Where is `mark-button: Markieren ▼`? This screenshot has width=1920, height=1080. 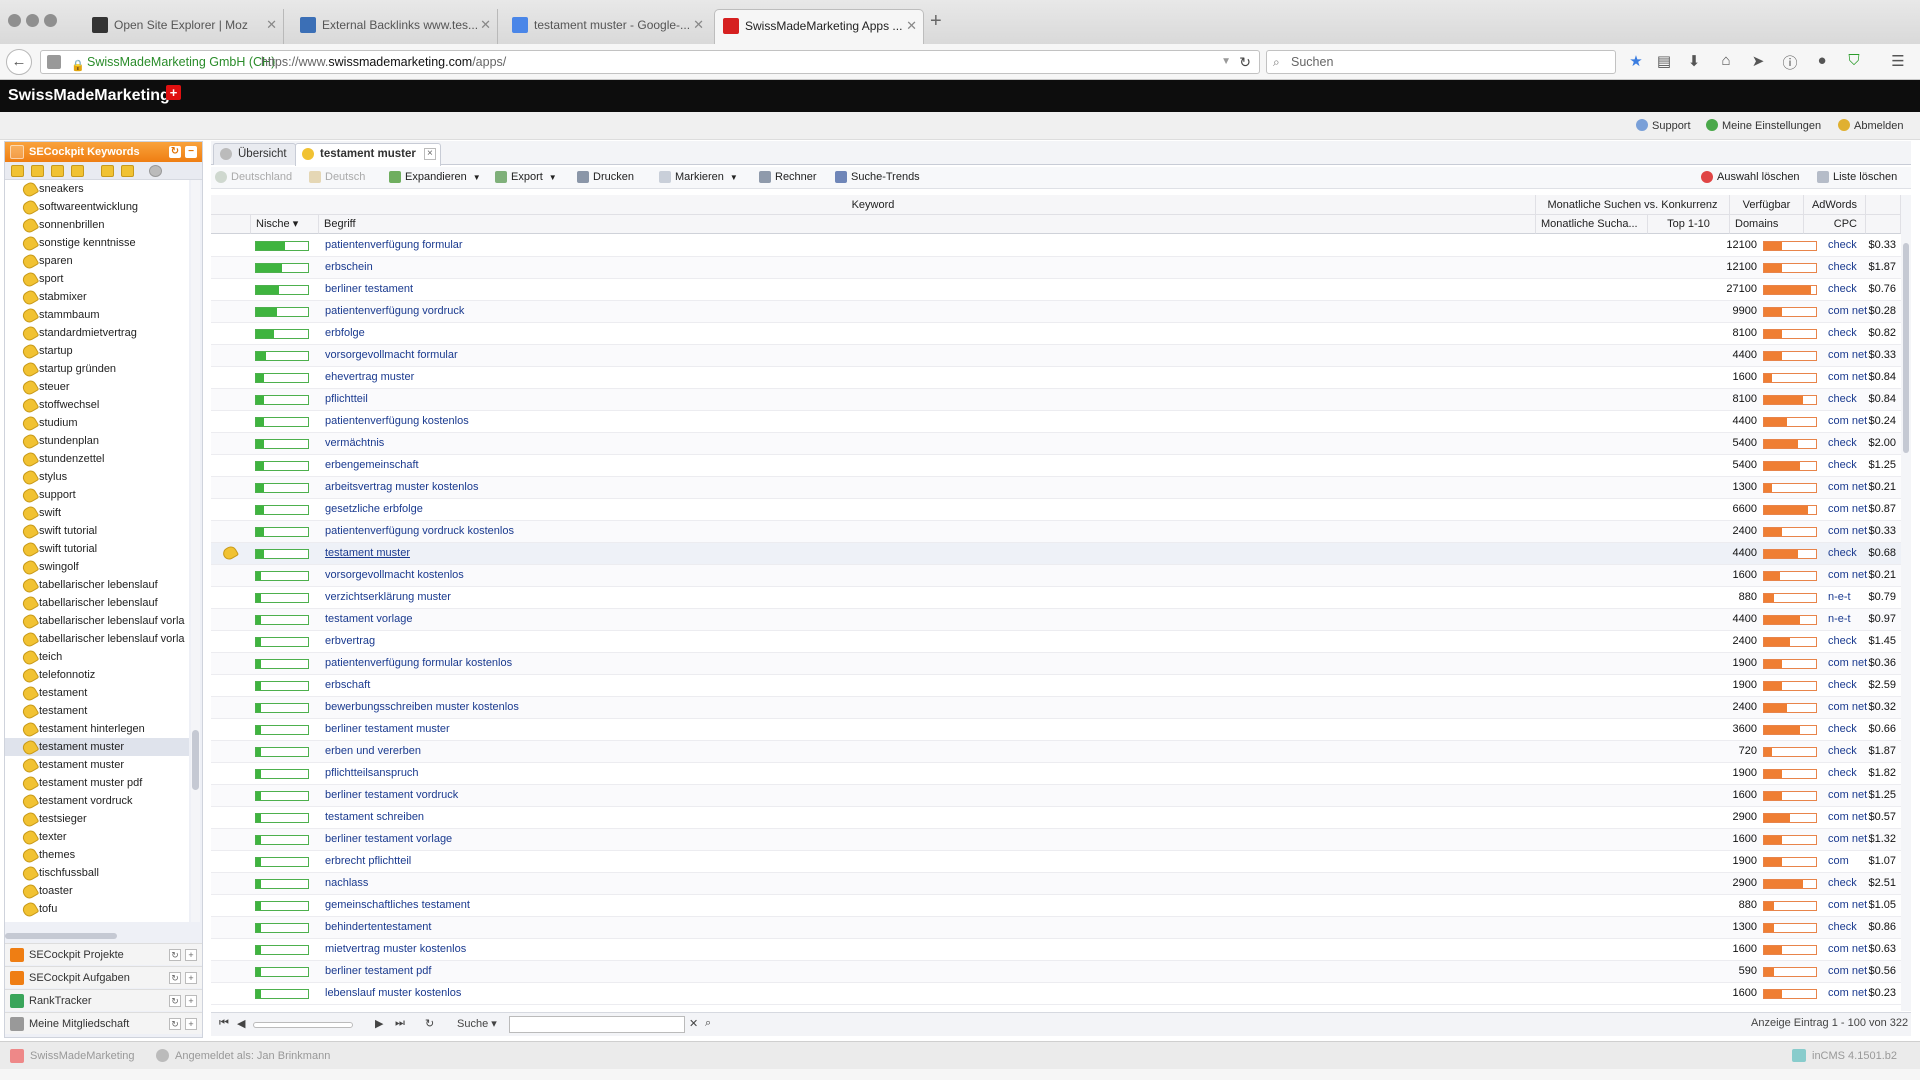
mark-button: Markieren ▼ is located at coordinates (698, 177).